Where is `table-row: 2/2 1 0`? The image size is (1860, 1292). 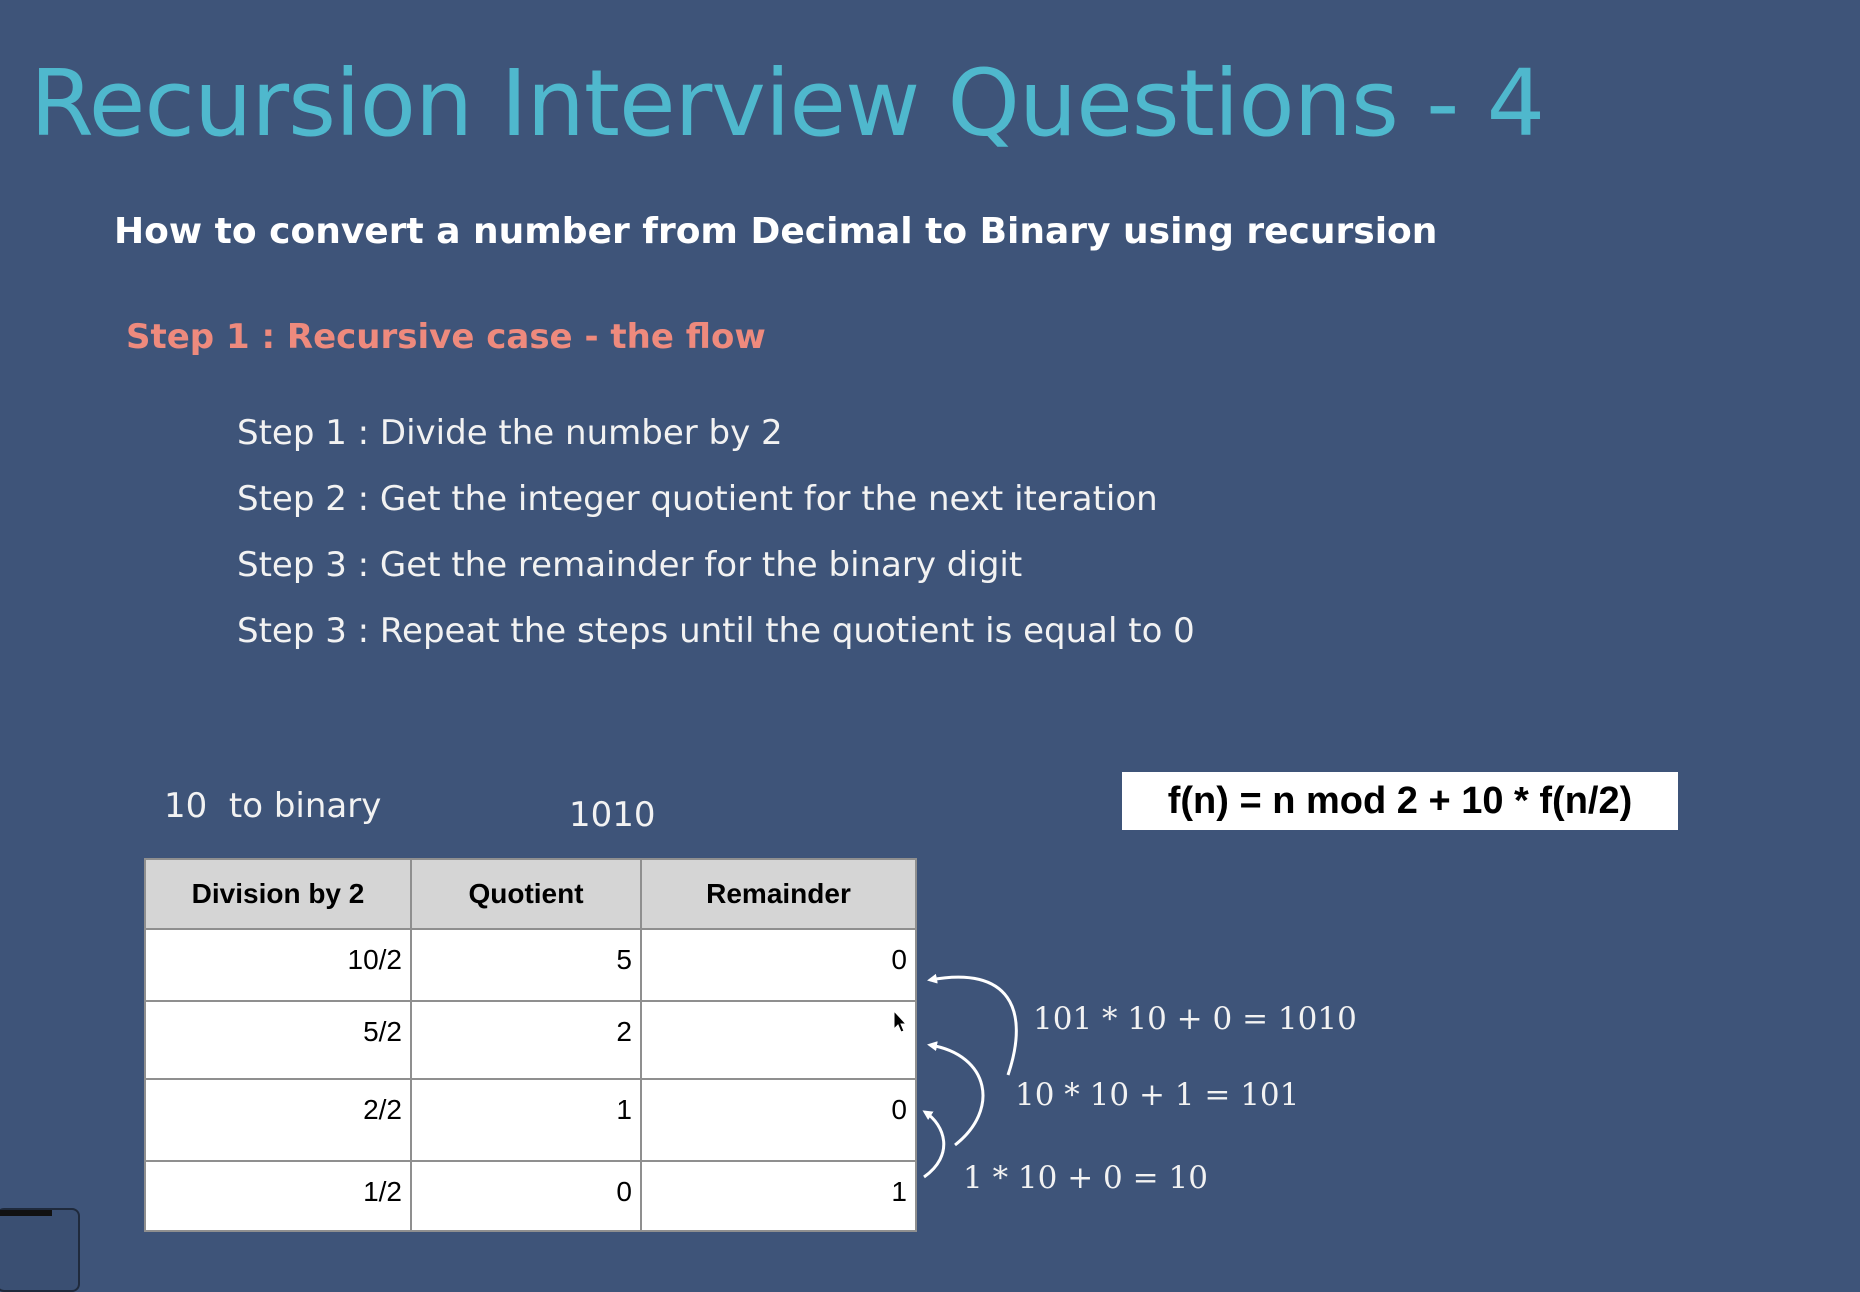 table-row: 2/2 1 0 is located at coordinates (530, 1120).